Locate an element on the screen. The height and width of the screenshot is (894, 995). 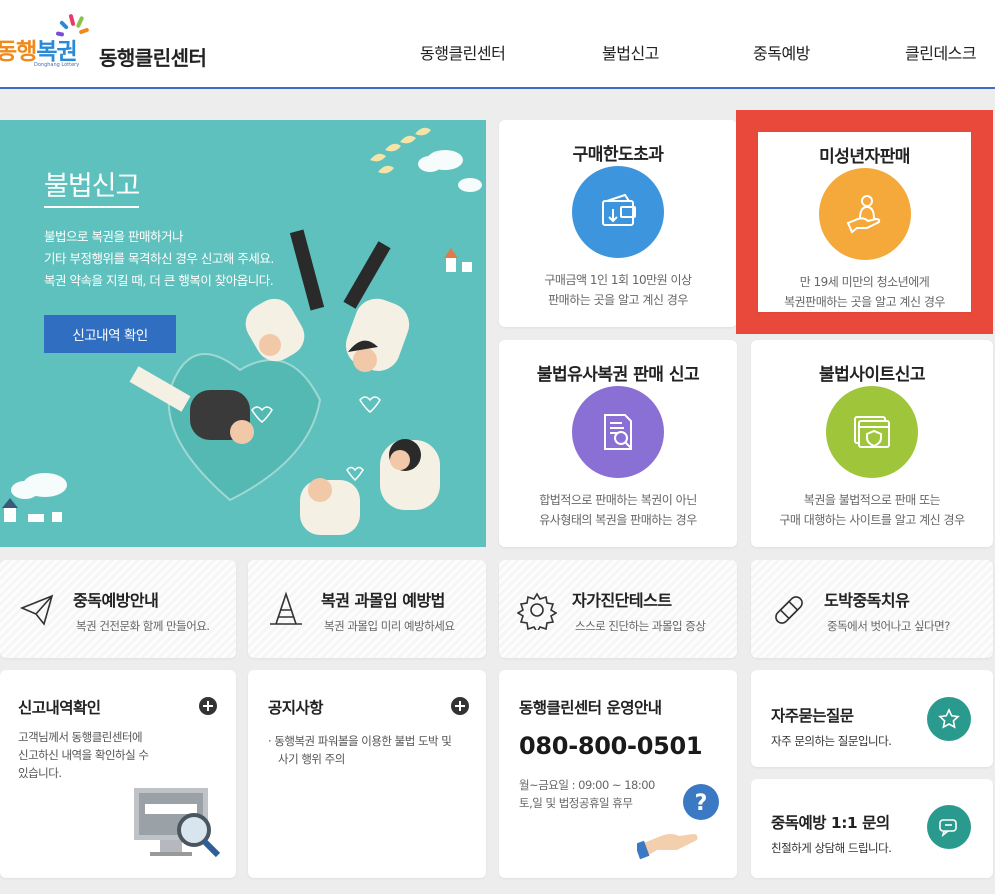
card-description: 복권을 불법적으로 판매 또는 구매 대행하는 사이트를 알고 계신 경우 is located at coordinates (872, 510).